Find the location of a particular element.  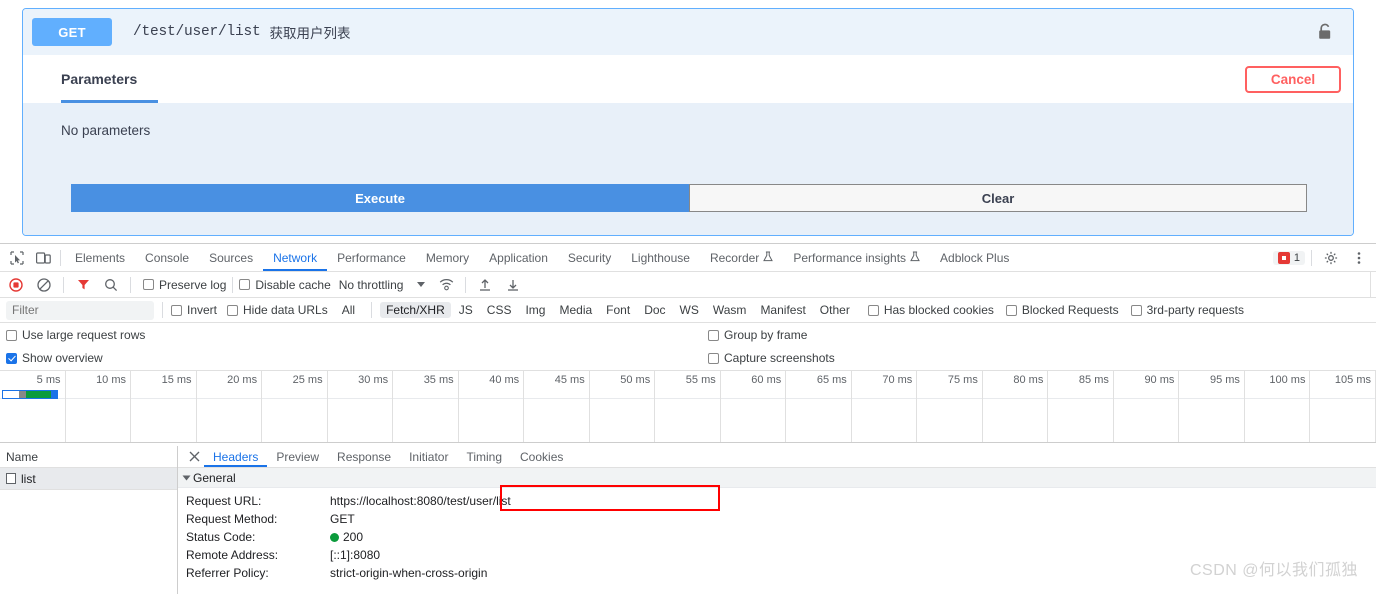

tab-console: Console is located at coordinates (167, 257).